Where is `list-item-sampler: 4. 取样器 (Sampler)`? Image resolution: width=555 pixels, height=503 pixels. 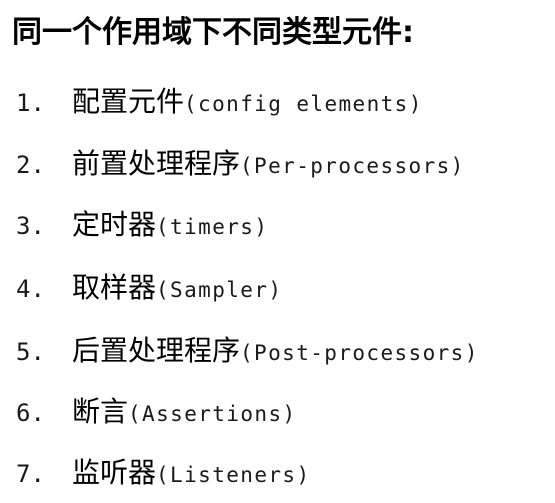
list-item-sampler: 4. 取样器 (Sampler) is located at coordinates (149, 285).